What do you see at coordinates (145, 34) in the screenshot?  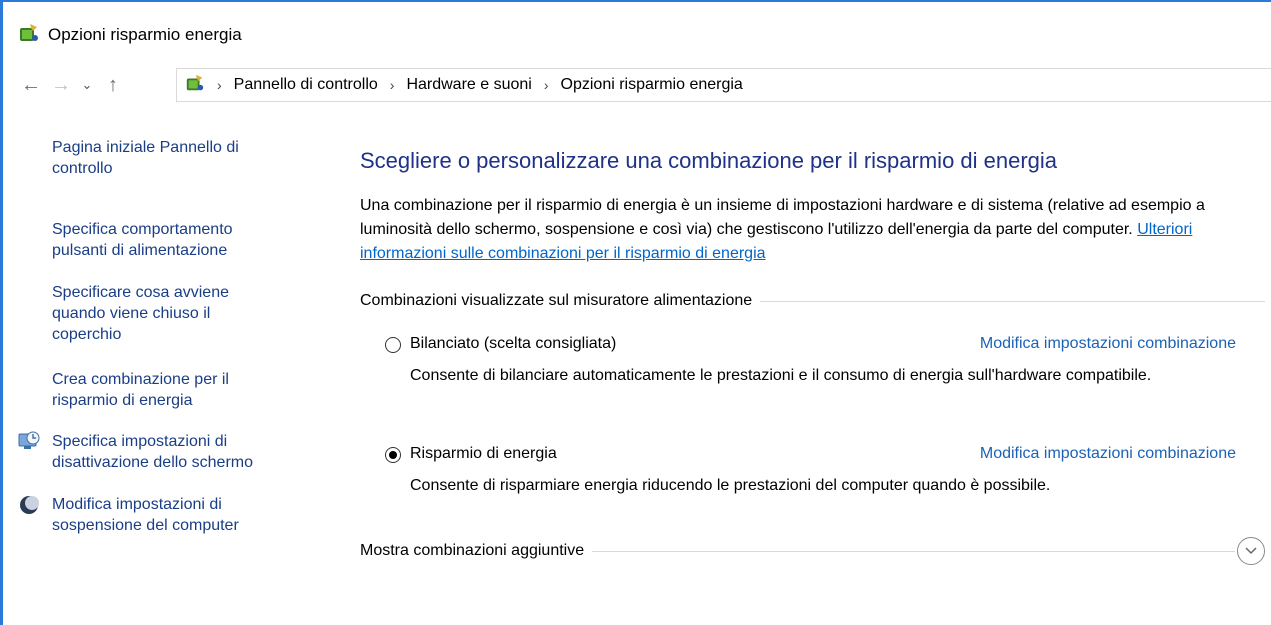 I see `window-title: Opzioni risparmio energia` at bounding box center [145, 34].